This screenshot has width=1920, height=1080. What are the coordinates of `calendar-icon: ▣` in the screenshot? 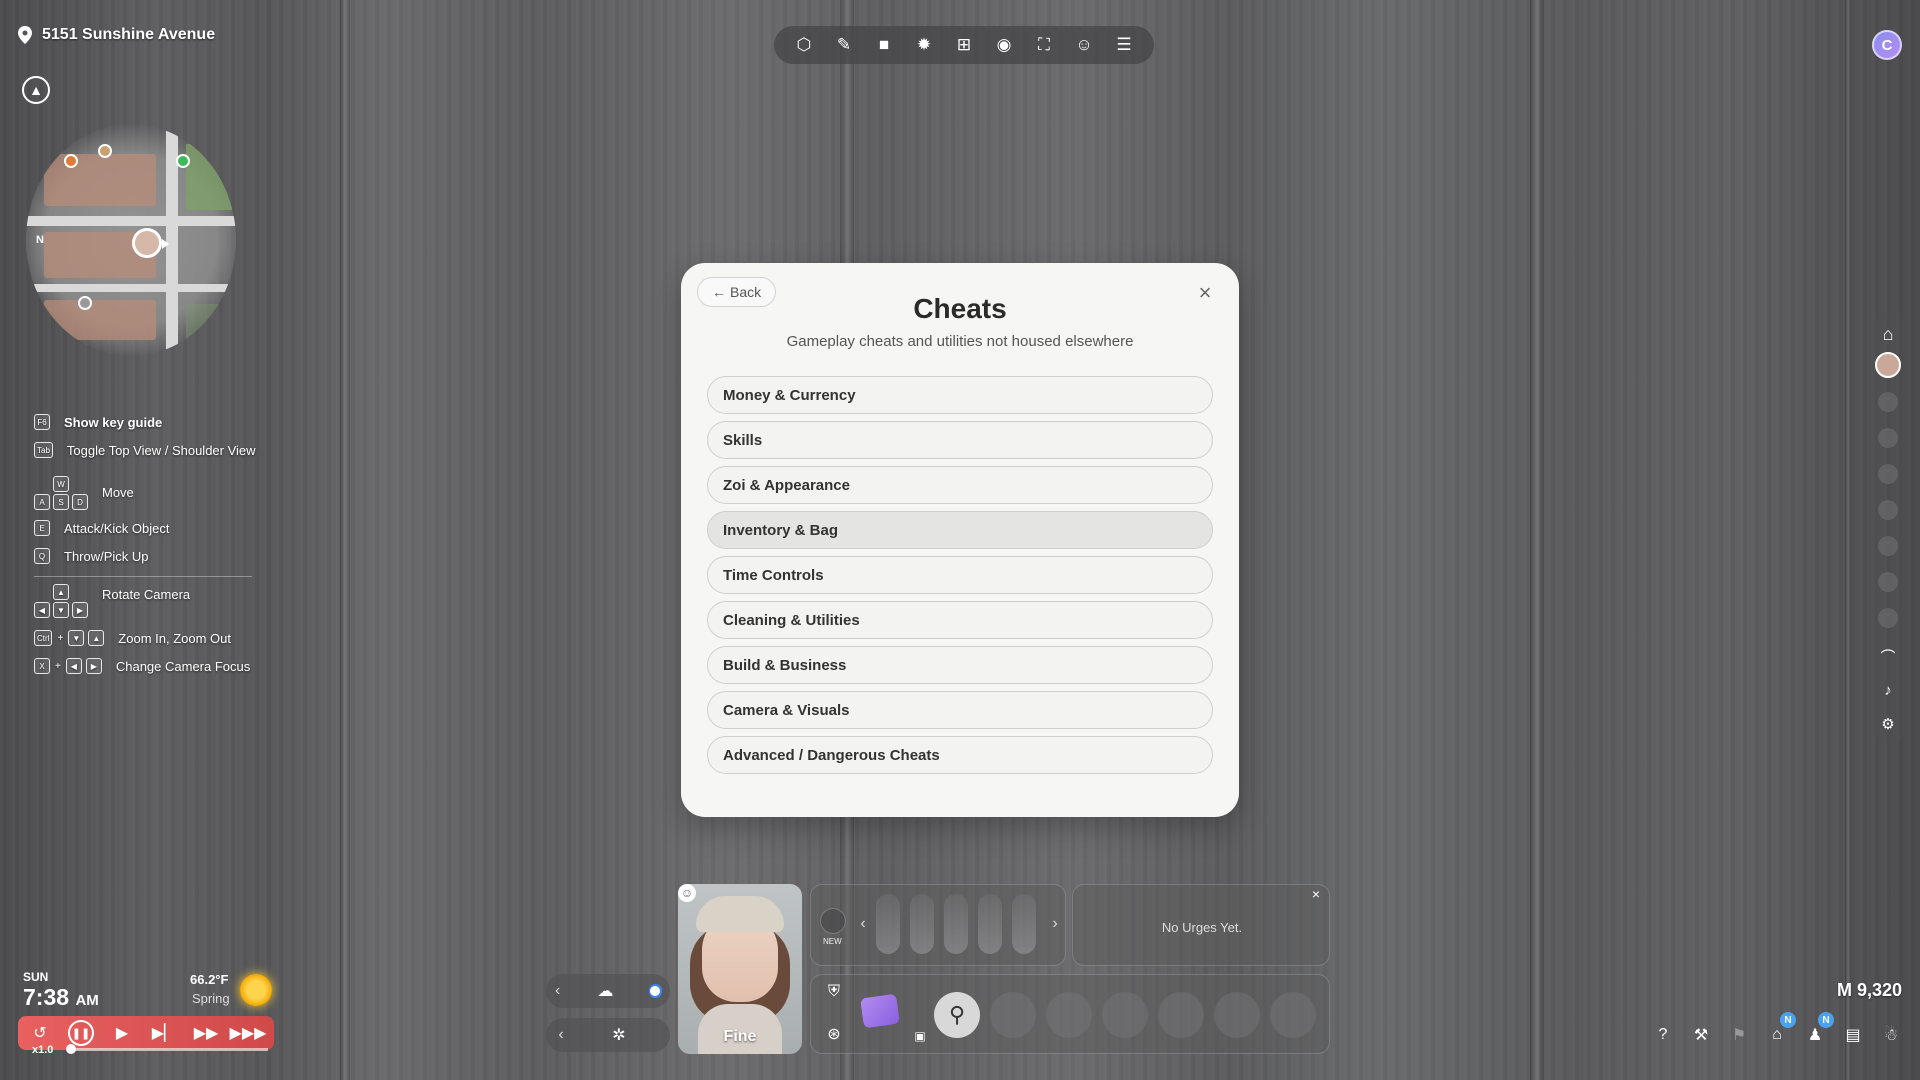 It's located at (920, 1036).